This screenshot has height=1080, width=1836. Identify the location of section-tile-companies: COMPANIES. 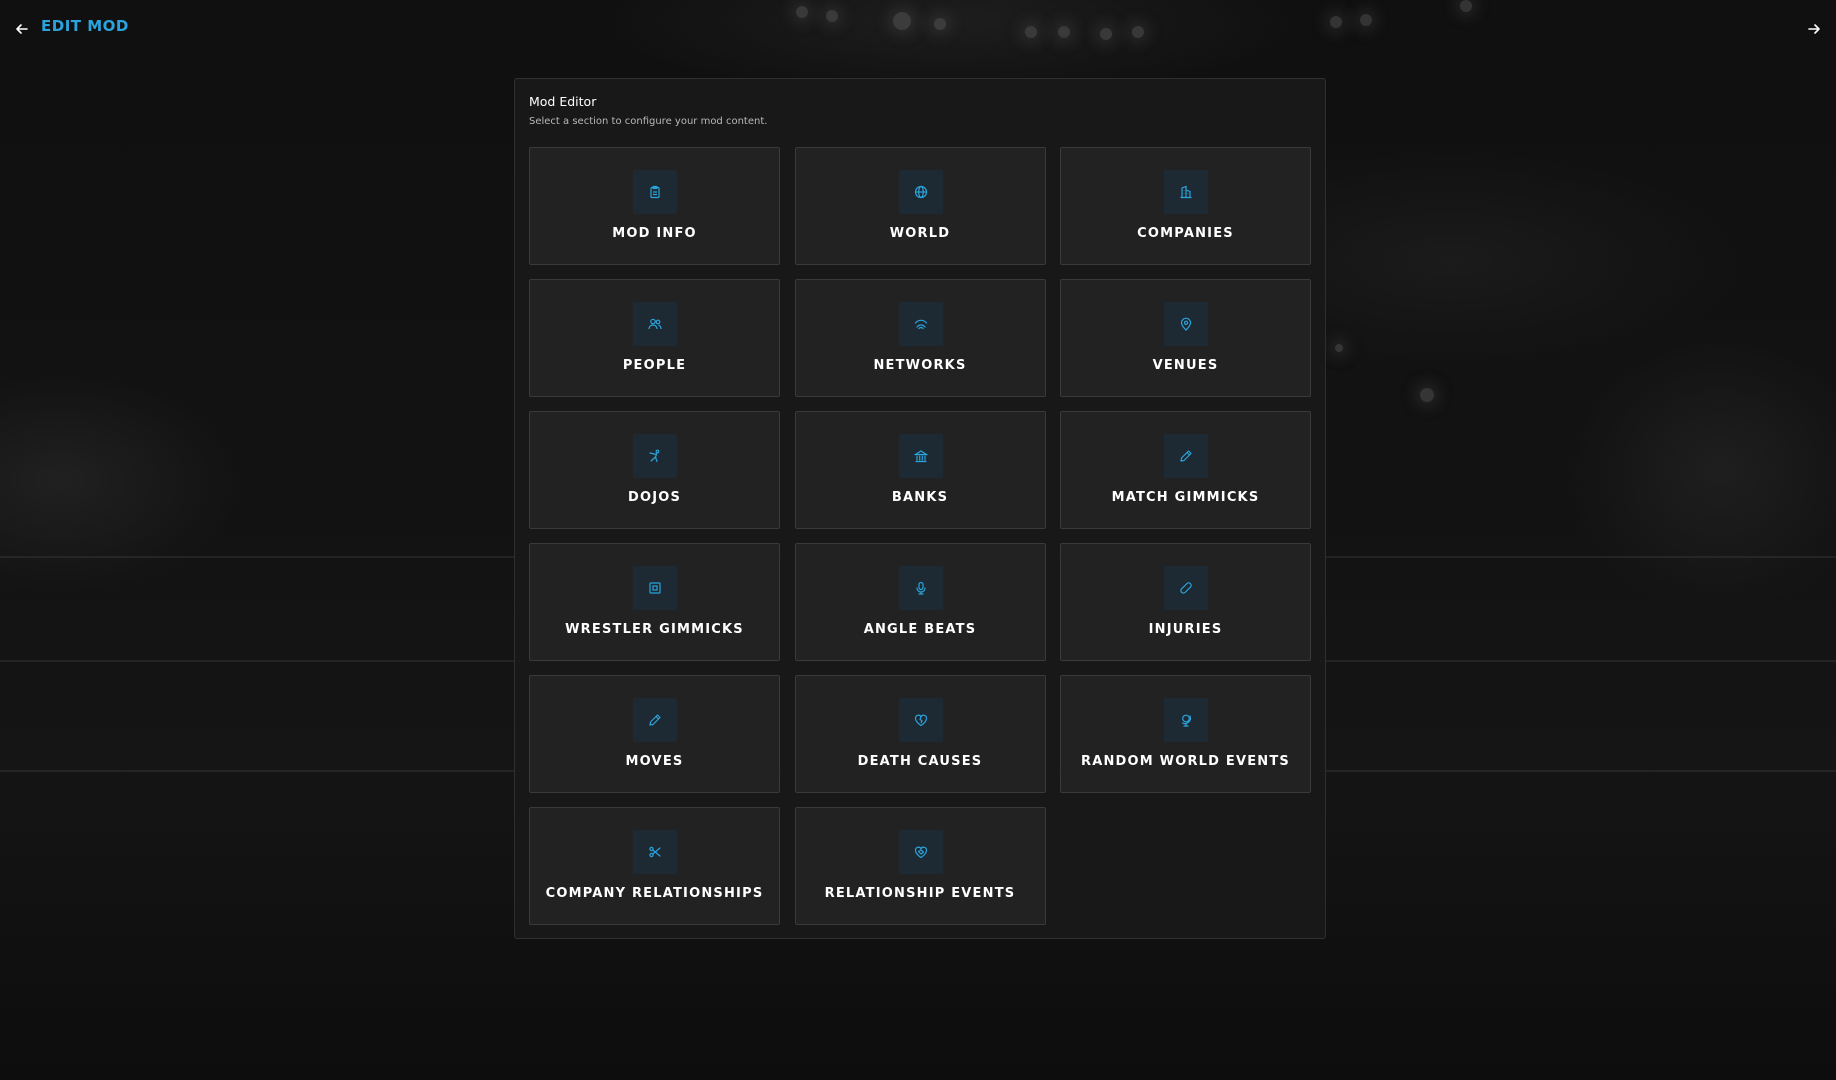
(1185, 206).